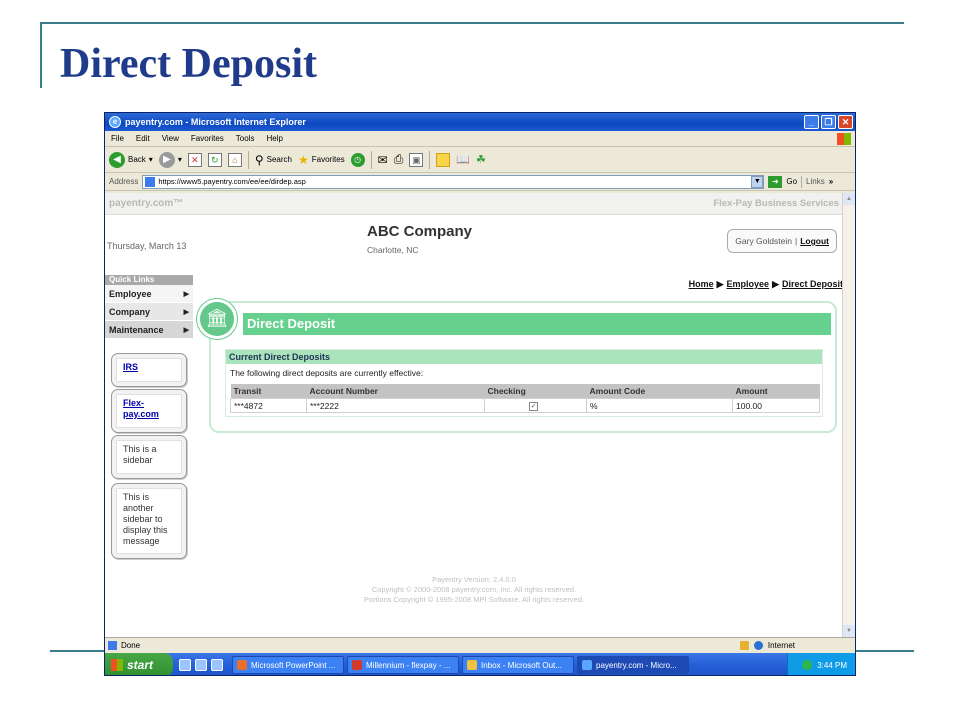  Describe the element at coordinates (849, 199) in the screenshot. I see `scroll-up-icon: ▲` at that location.